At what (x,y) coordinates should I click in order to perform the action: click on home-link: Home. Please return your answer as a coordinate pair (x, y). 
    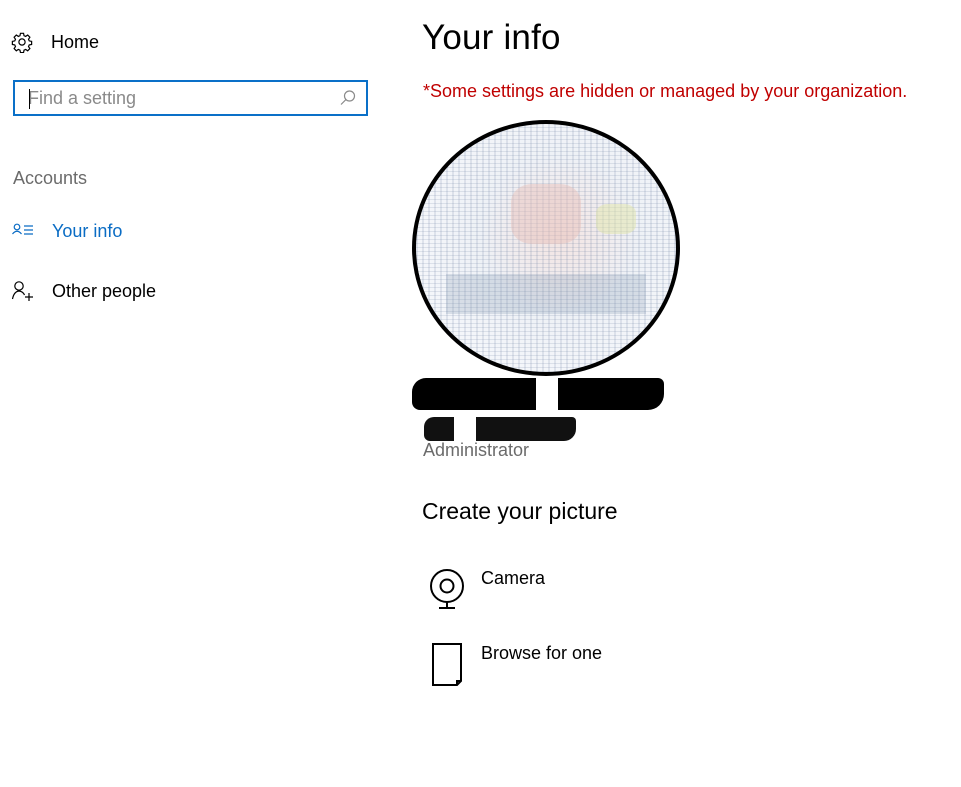
    Looking at the image, I should click on (55, 42).